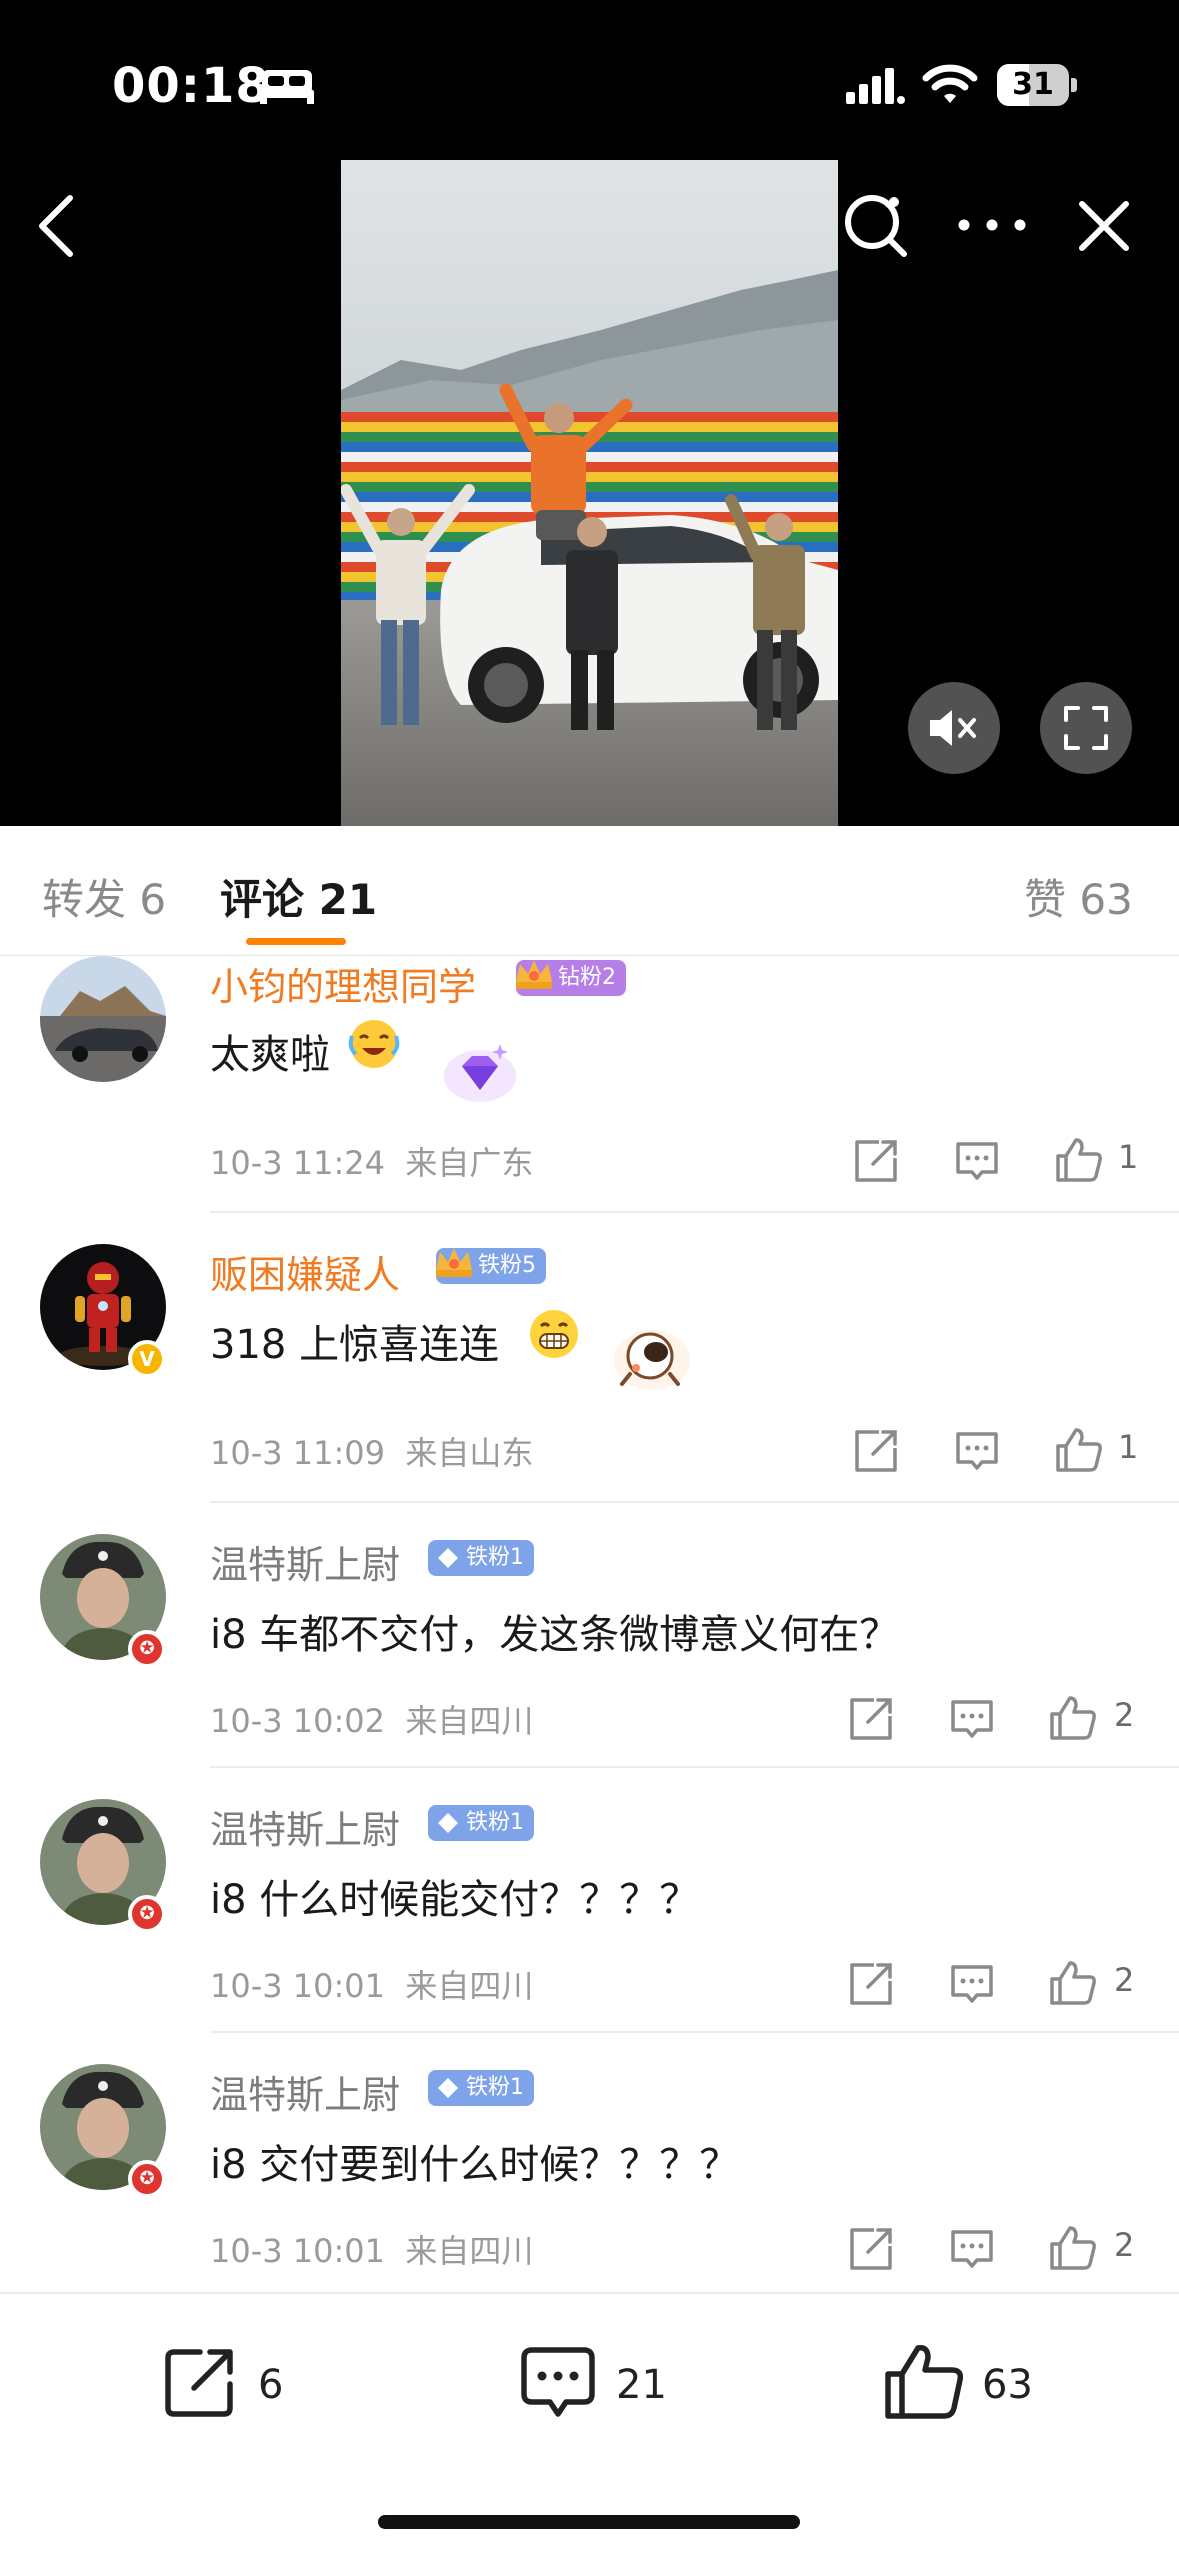 Image resolution: width=1179 pixels, height=2556 pixels. Describe the element at coordinates (589, 493) in the screenshot. I see `video-player` at that location.